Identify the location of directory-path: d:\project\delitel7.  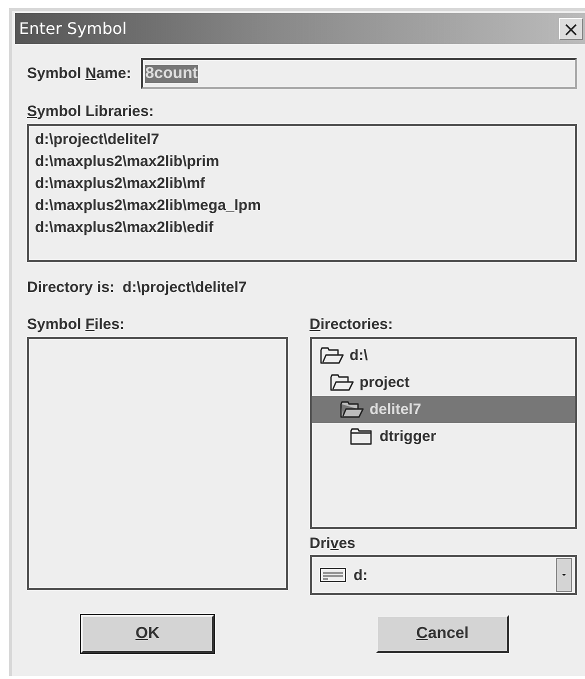
(184, 287).